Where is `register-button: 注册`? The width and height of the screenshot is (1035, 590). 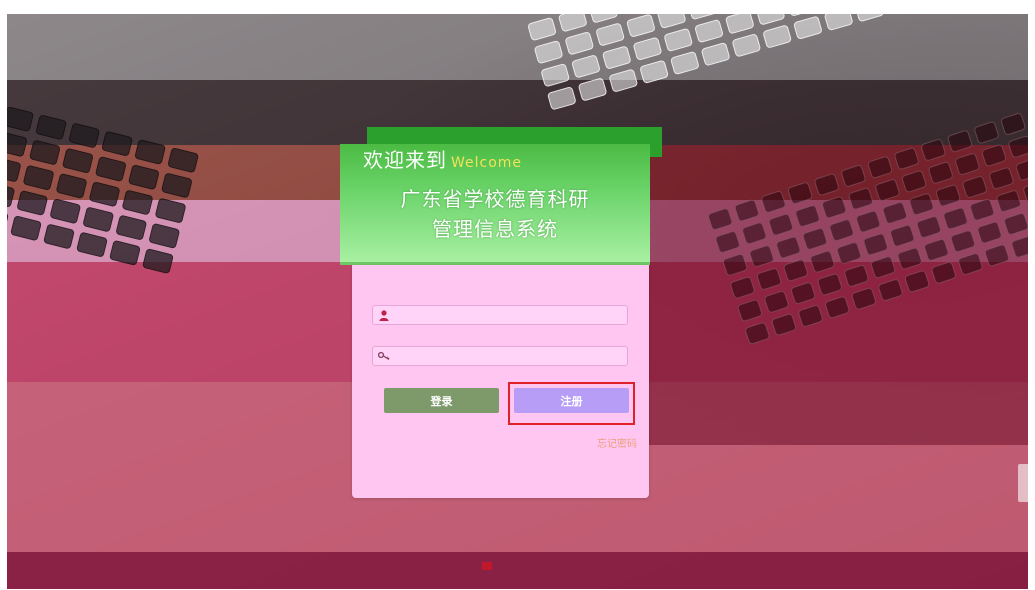 register-button: 注册 is located at coordinates (571, 400).